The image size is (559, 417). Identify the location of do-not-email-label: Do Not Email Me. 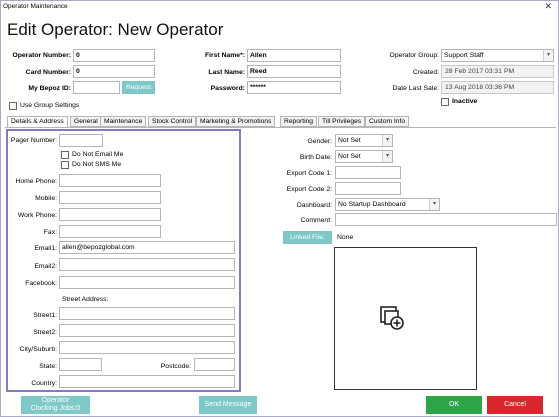
(98, 154).